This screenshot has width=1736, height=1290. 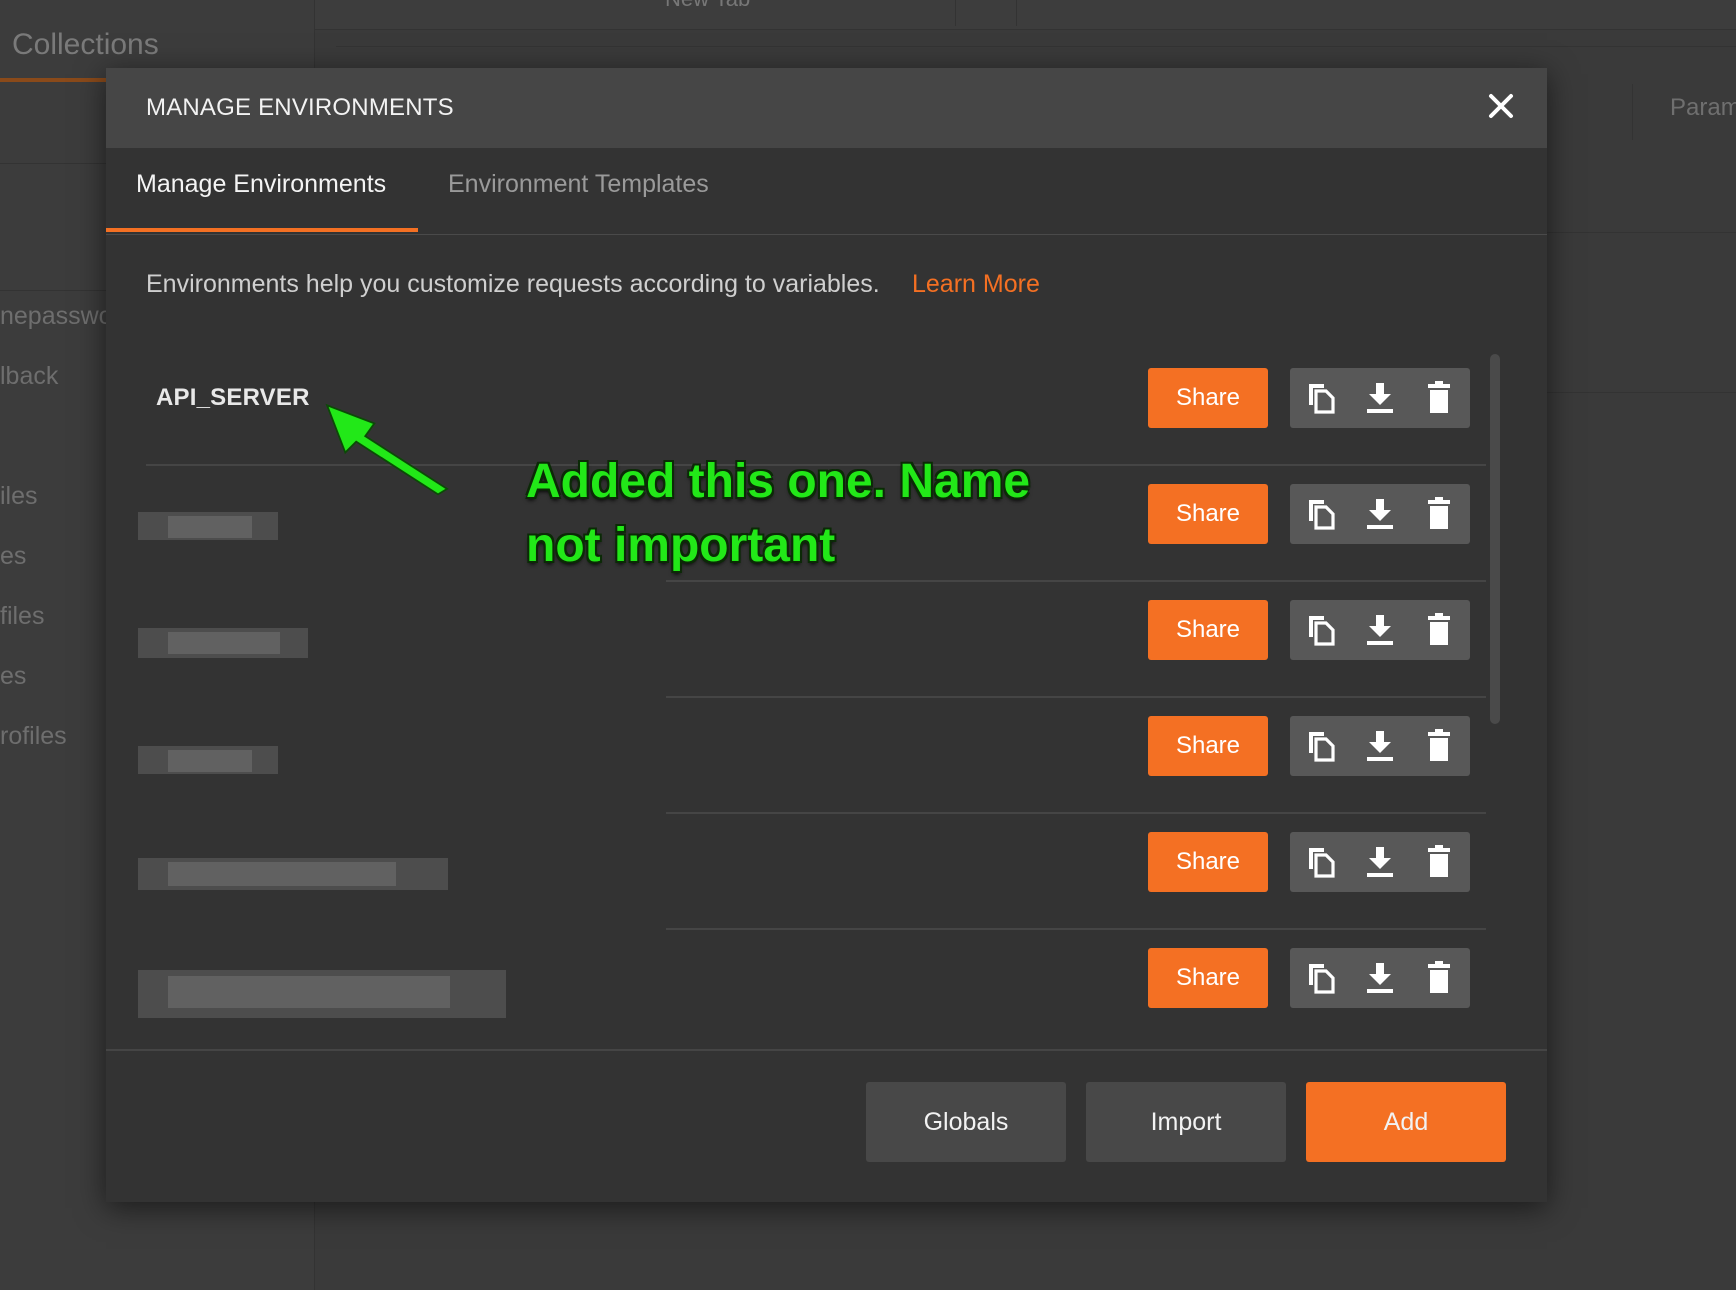 What do you see at coordinates (578, 184) in the screenshot?
I see `tab-environment-templates: Environment Templates` at bounding box center [578, 184].